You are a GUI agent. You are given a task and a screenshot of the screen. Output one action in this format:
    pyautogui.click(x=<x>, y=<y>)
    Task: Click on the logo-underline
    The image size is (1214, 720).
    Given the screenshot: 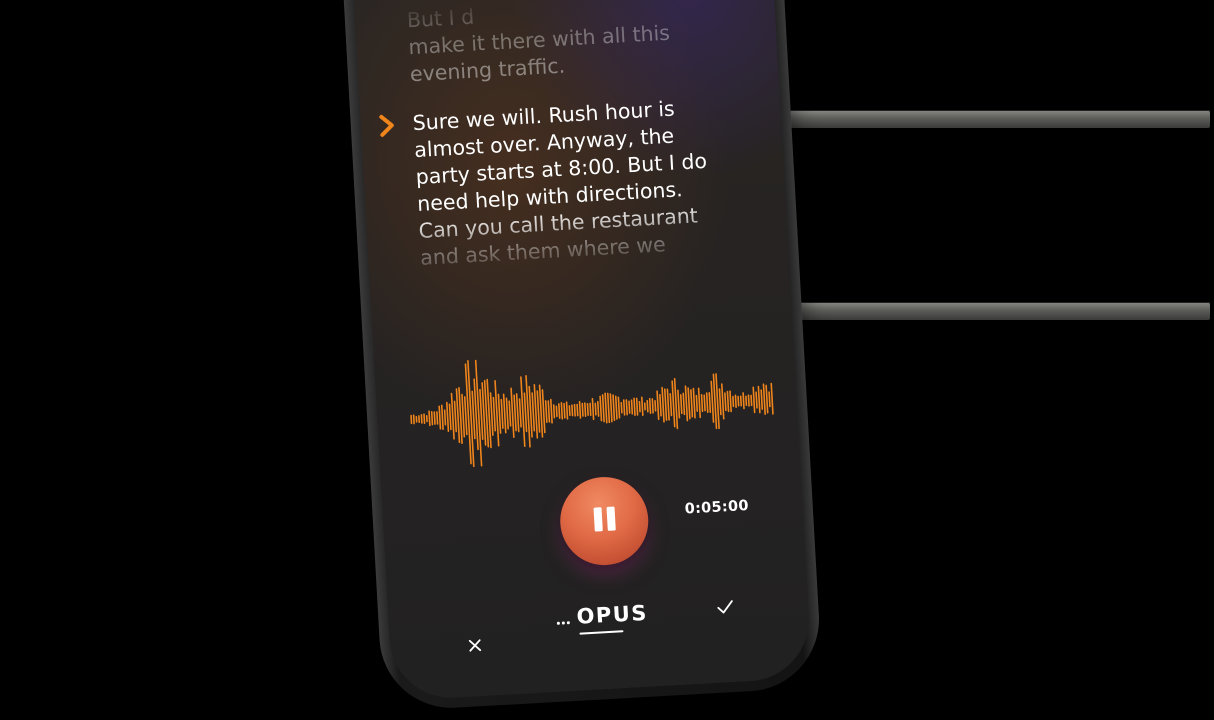 What is the action you would take?
    pyautogui.click(x=601, y=632)
    